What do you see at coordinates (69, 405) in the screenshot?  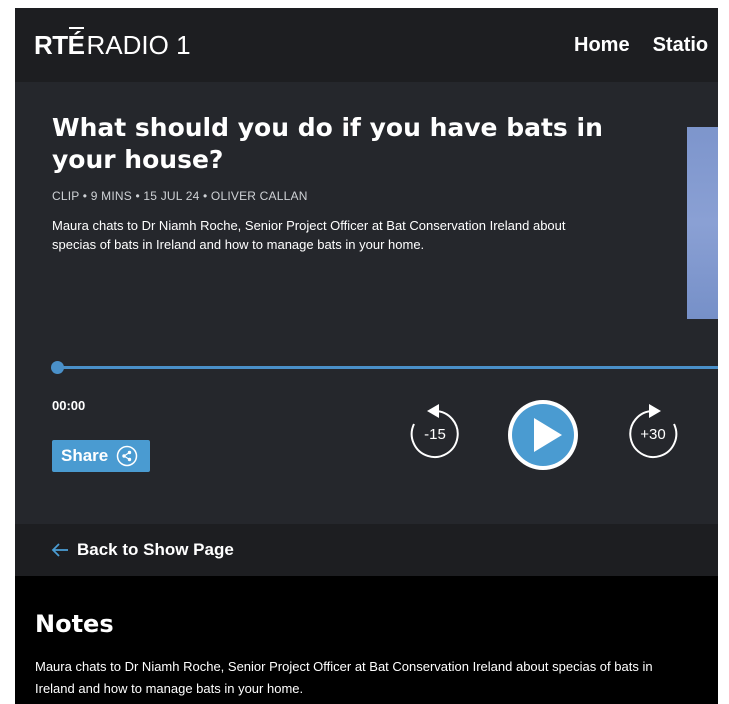 I see `current-time: 00:00` at bounding box center [69, 405].